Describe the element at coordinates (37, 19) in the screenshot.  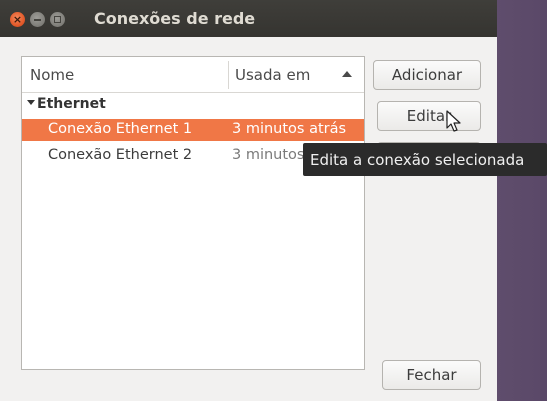
I see `minimize-window-button` at that location.